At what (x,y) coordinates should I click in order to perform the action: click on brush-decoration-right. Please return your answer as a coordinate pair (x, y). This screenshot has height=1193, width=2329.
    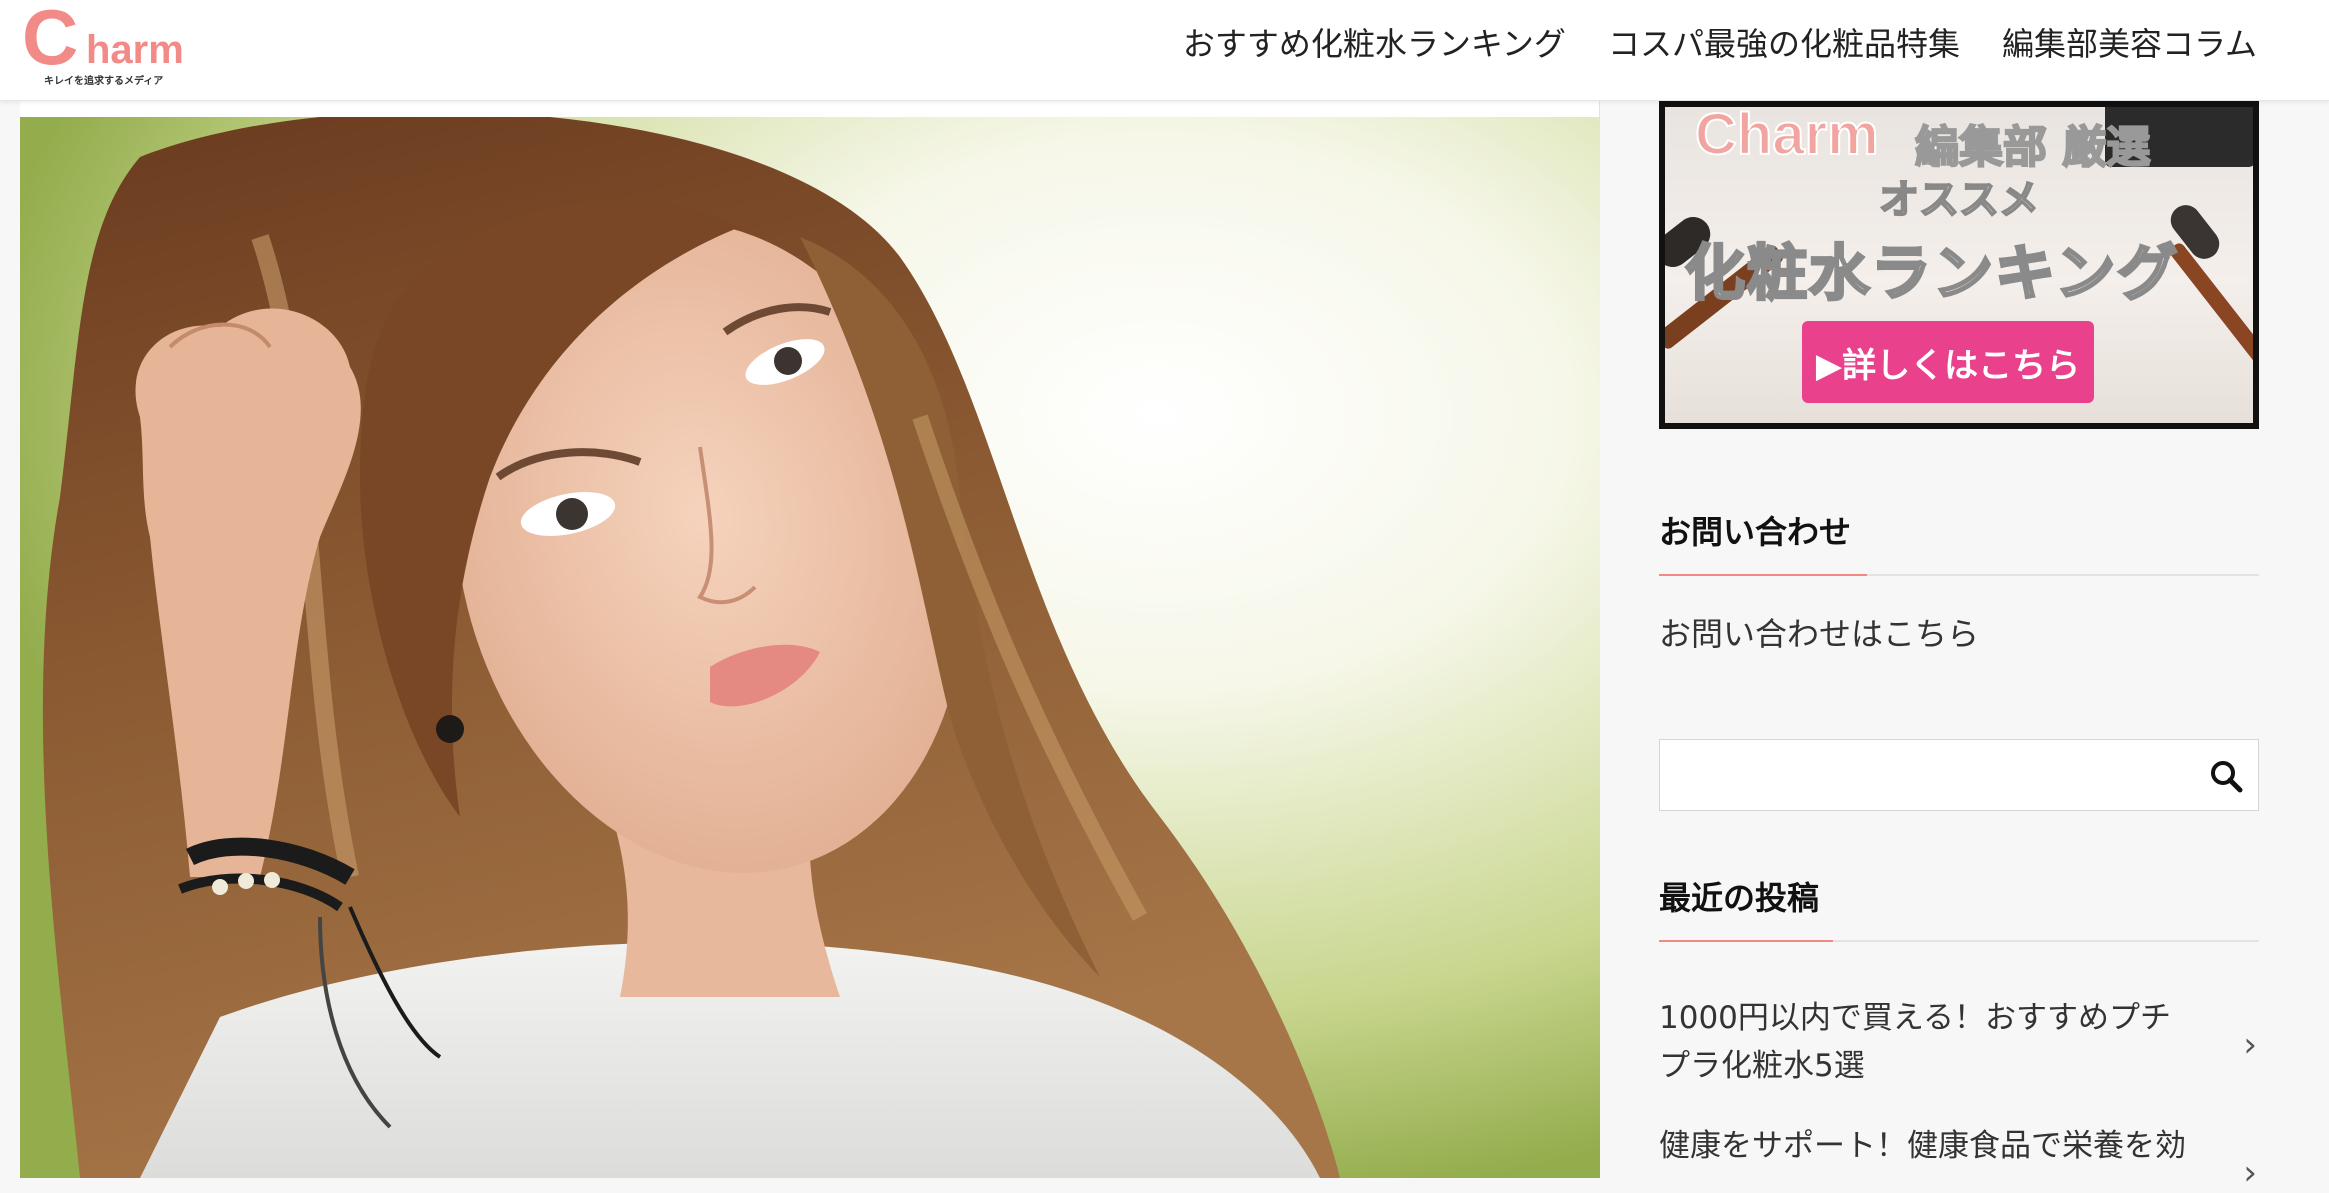
    Looking at the image, I should click on (2210, 305).